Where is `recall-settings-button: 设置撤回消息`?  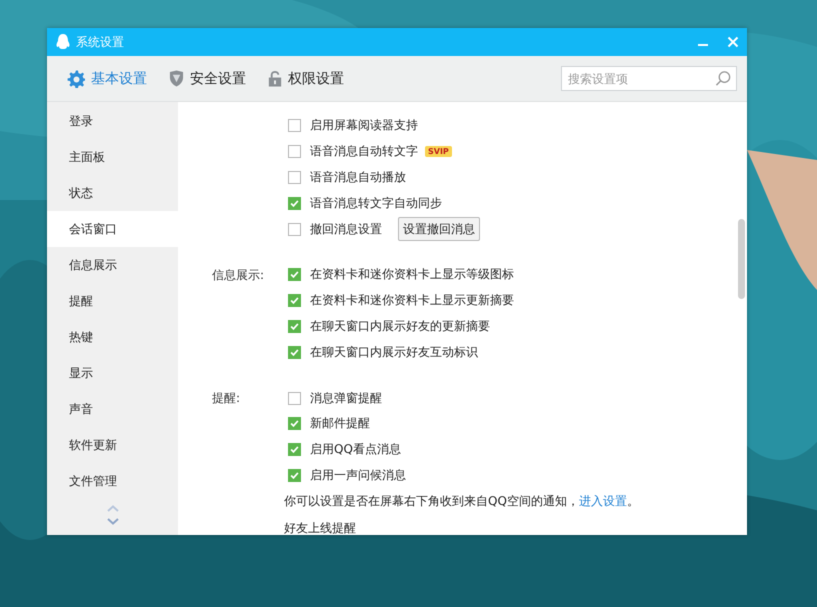 recall-settings-button: 设置撤回消息 is located at coordinates (439, 229).